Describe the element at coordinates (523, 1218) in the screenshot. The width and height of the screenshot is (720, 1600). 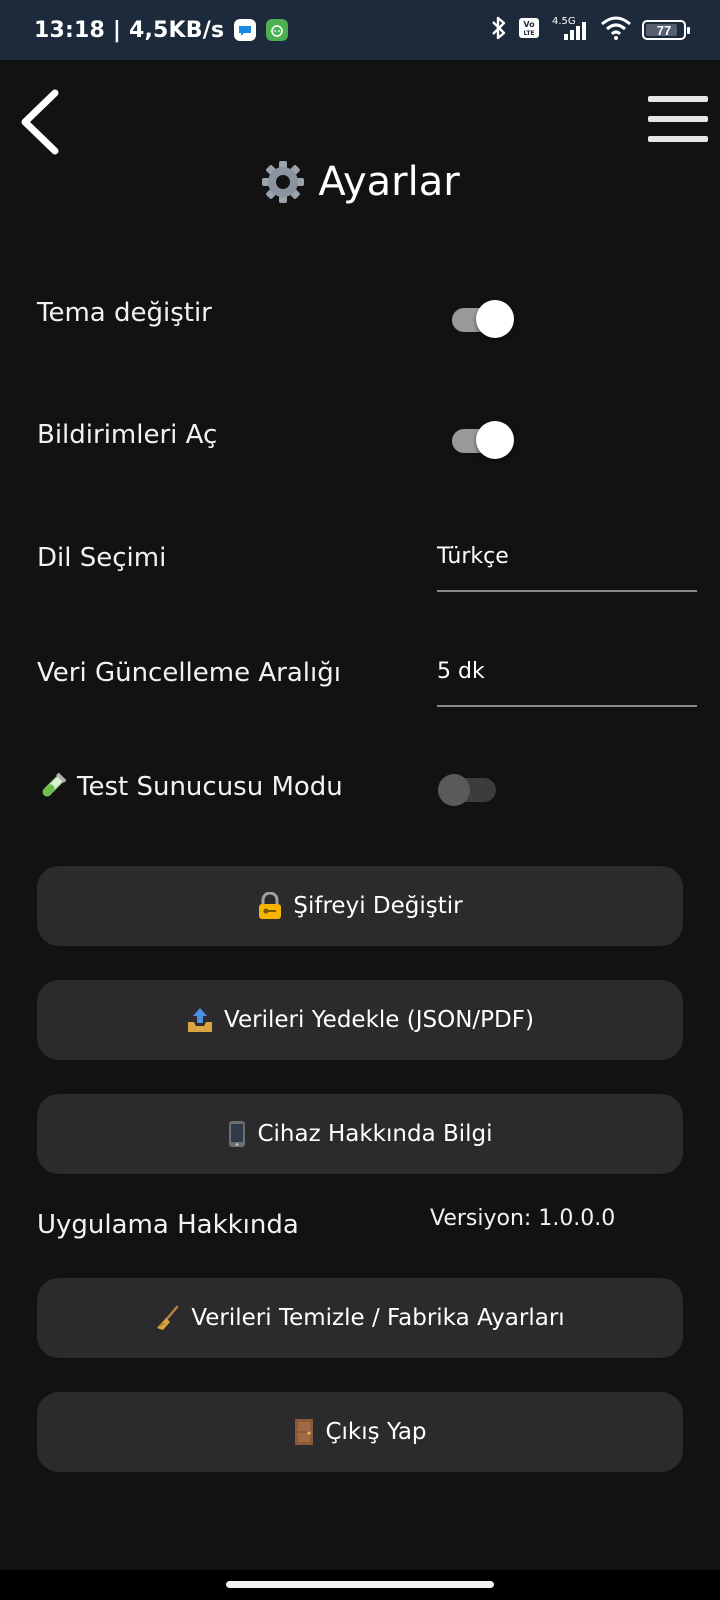
I see `version-text: Versiyon: 1.0.0.0` at that location.